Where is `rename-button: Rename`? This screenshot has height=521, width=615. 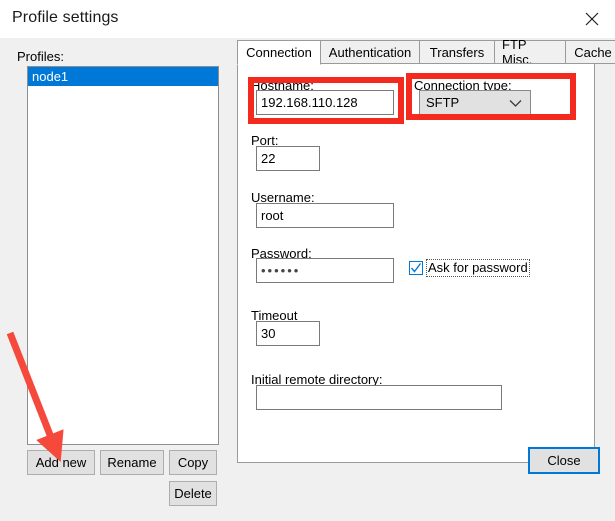
rename-button: Rename is located at coordinates (132, 462).